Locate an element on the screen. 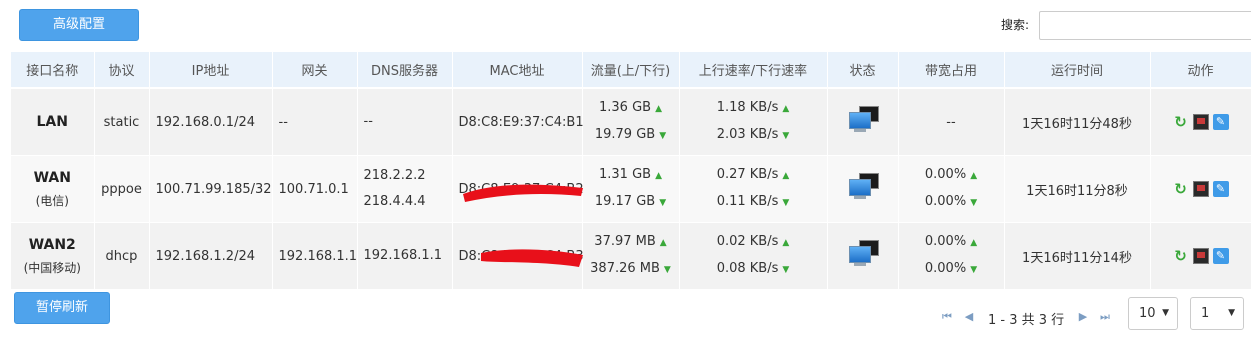 The height and width of the screenshot is (337, 1251). rate-up: 0.02 KB/s is located at coordinates (747, 241).